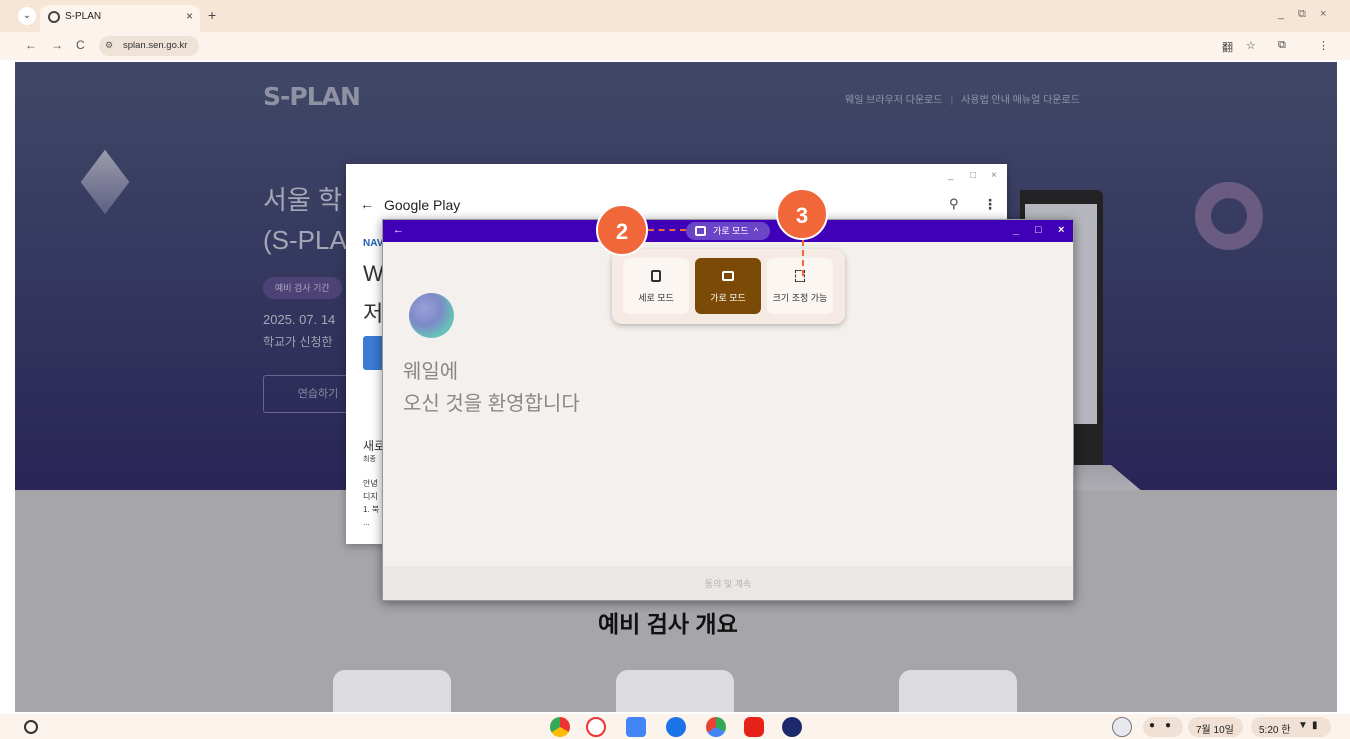 Image resolution: width=1350 pixels, height=739 pixels. Describe the element at coordinates (802, 214) in the screenshot. I see `callout-badge-3: 3` at that location.